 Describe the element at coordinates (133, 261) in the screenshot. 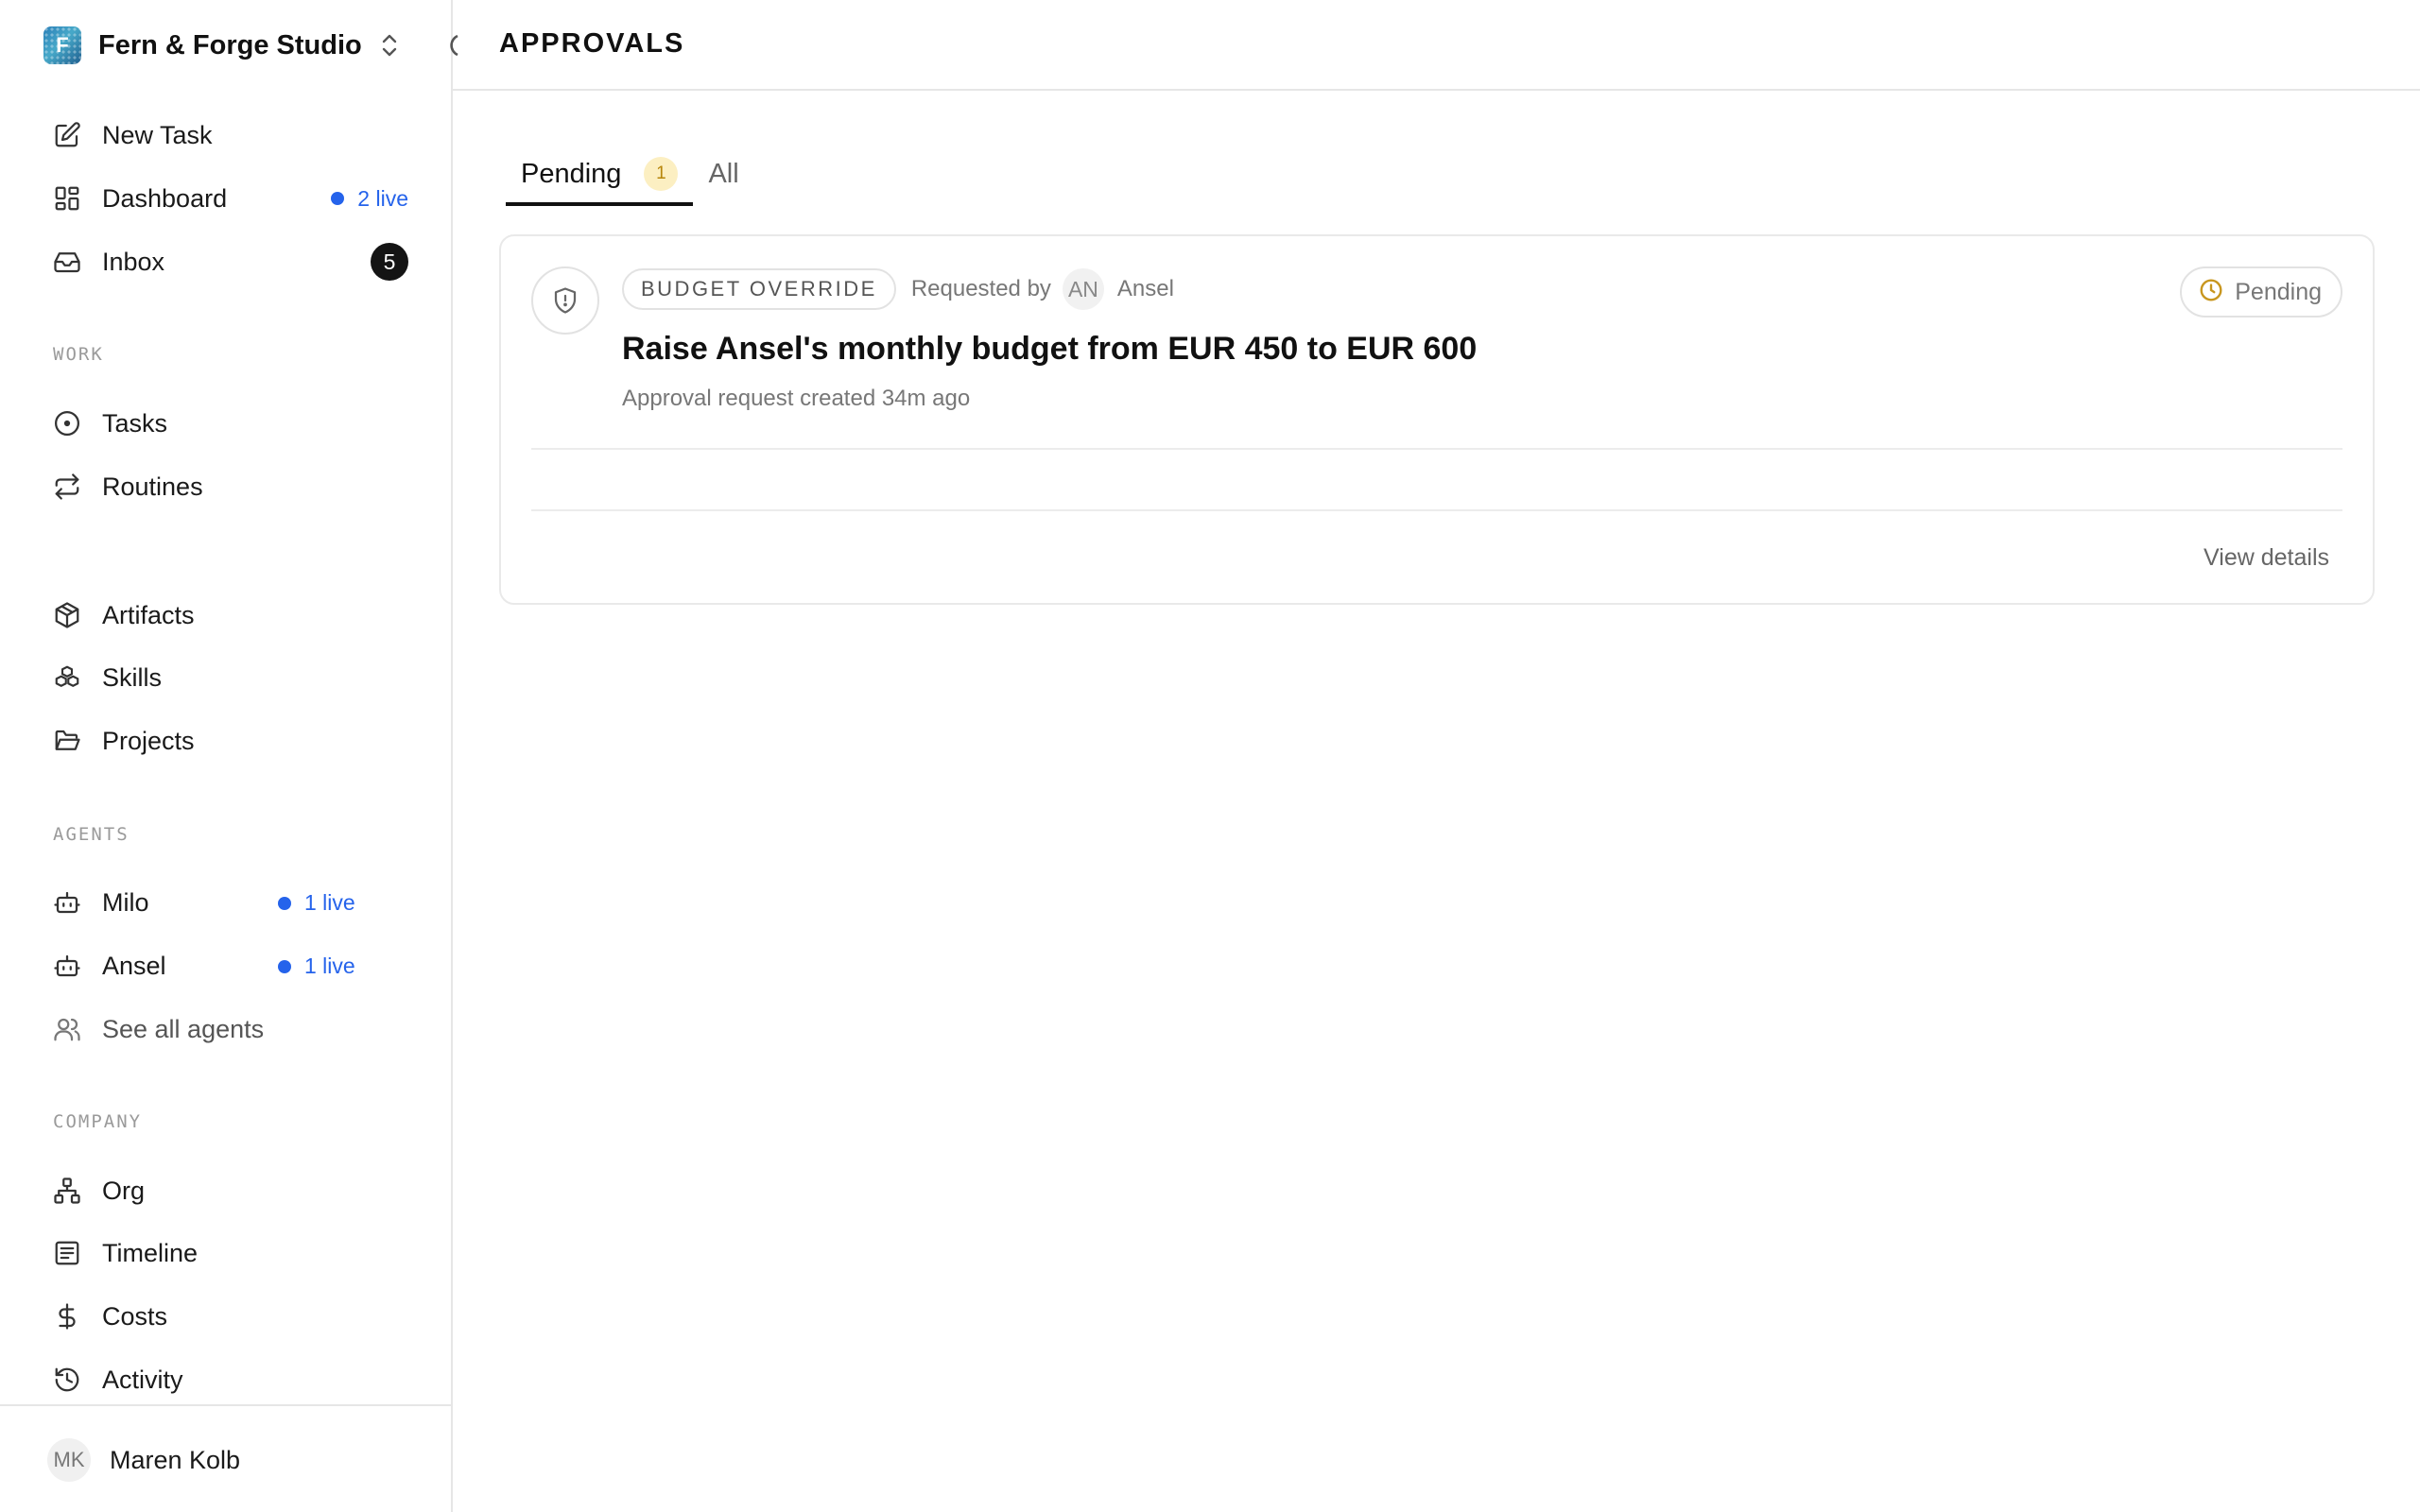

I see `nav-label: Inbox` at that location.